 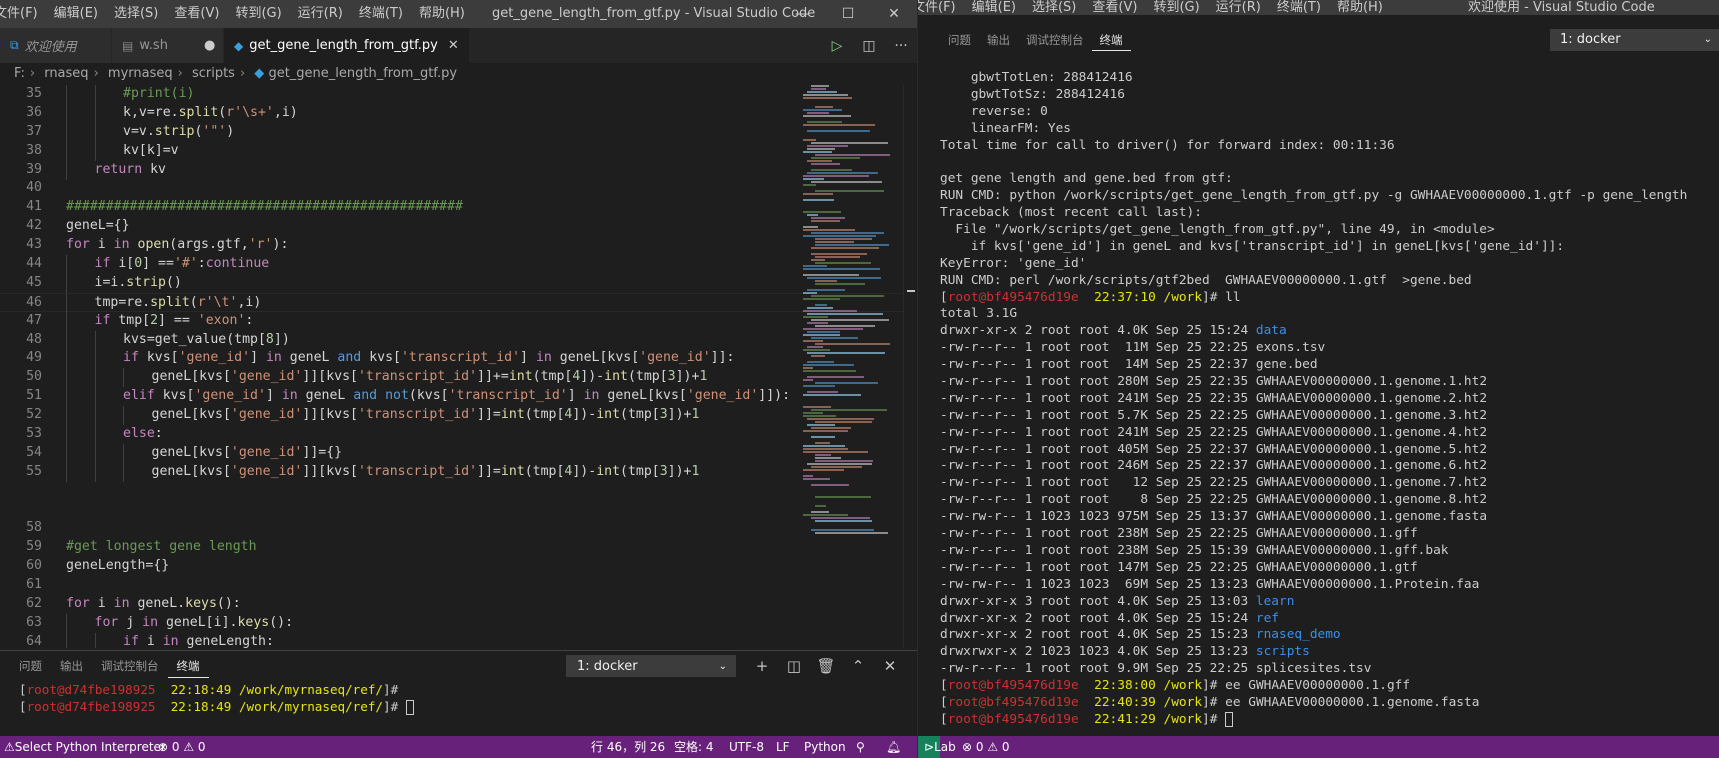 I want to click on code-line: 59 #get longest gene length, so click(x=458, y=547).